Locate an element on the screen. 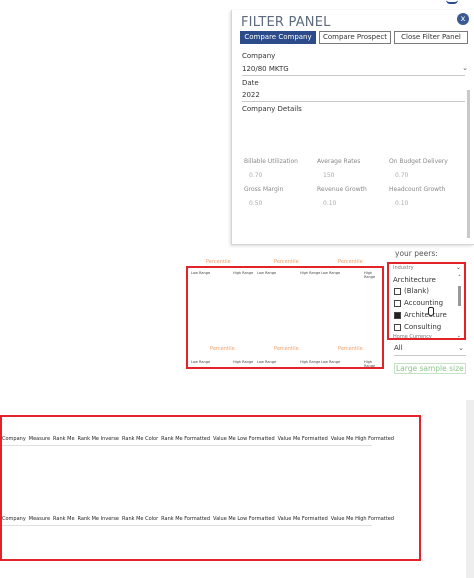 This screenshot has height=578, width=474. date-label: Date is located at coordinates (250, 83).